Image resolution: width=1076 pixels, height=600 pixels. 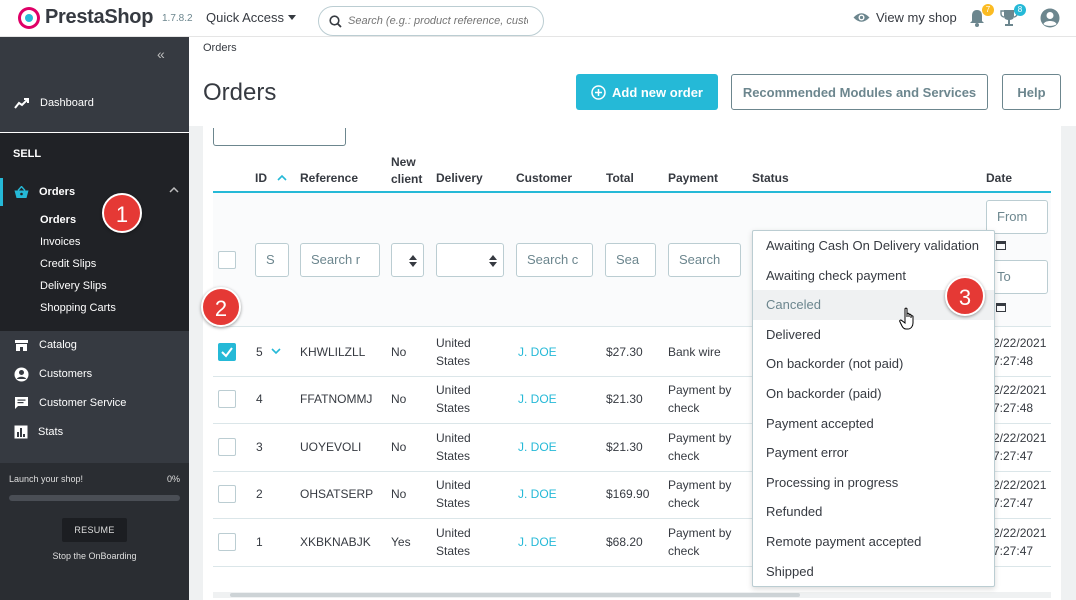 What do you see at coordinates (60, 242) in the screenshot?
I see `sidebar-subitem-invoices: Invoices` at bounding box center [60, 242].